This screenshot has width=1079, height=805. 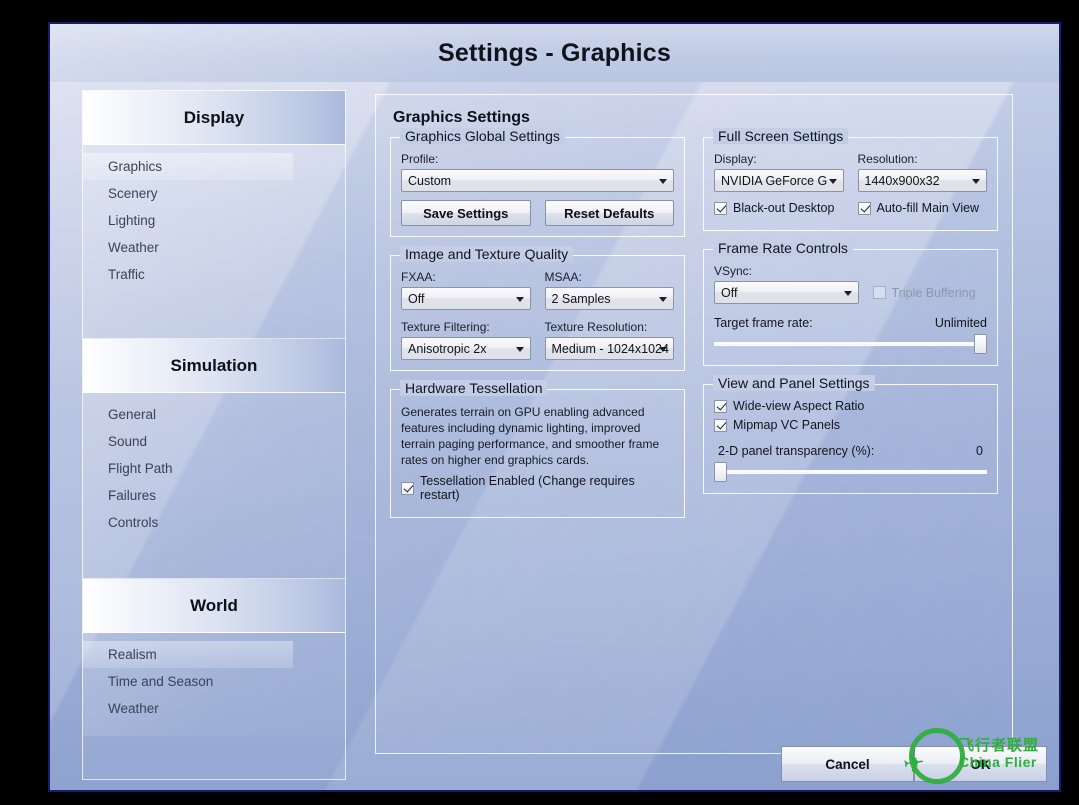 What do you see at coordinates (786, 425) in the screenshot?
I see `mipmap-vc-panels-label: Mipmap VC Panels` at bounding box center [786, 425].